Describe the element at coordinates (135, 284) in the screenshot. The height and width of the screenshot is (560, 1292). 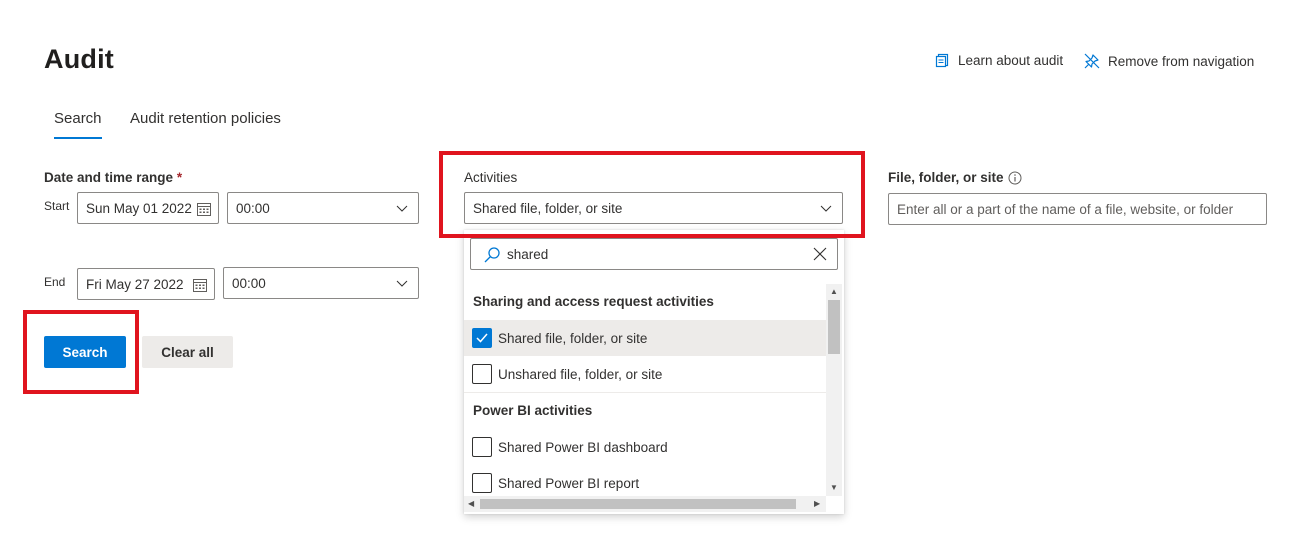
I see `end-date-value: Fri May 27 2022` at that location.